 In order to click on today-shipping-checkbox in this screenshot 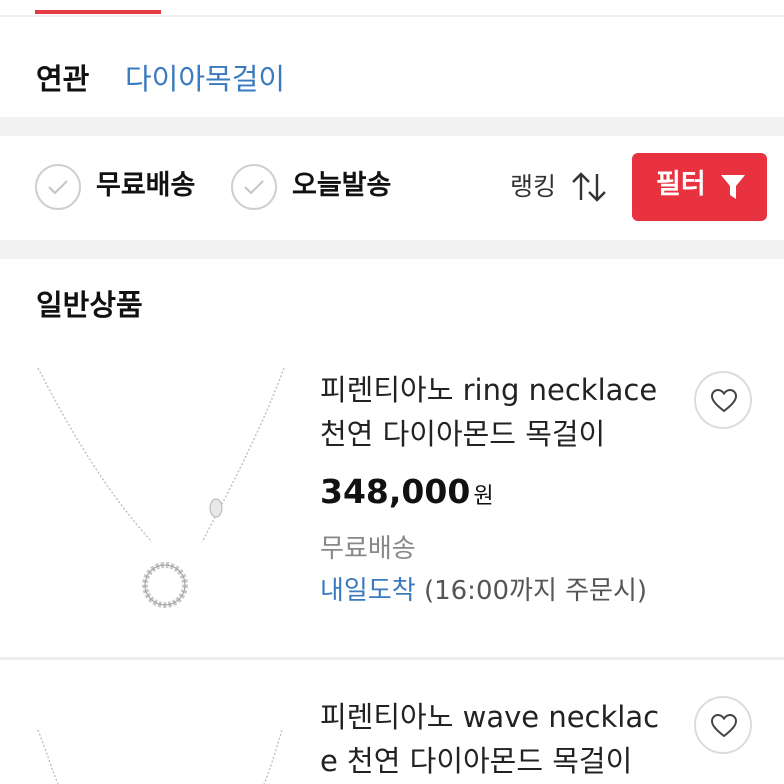, I will do `click(254, 187)`.